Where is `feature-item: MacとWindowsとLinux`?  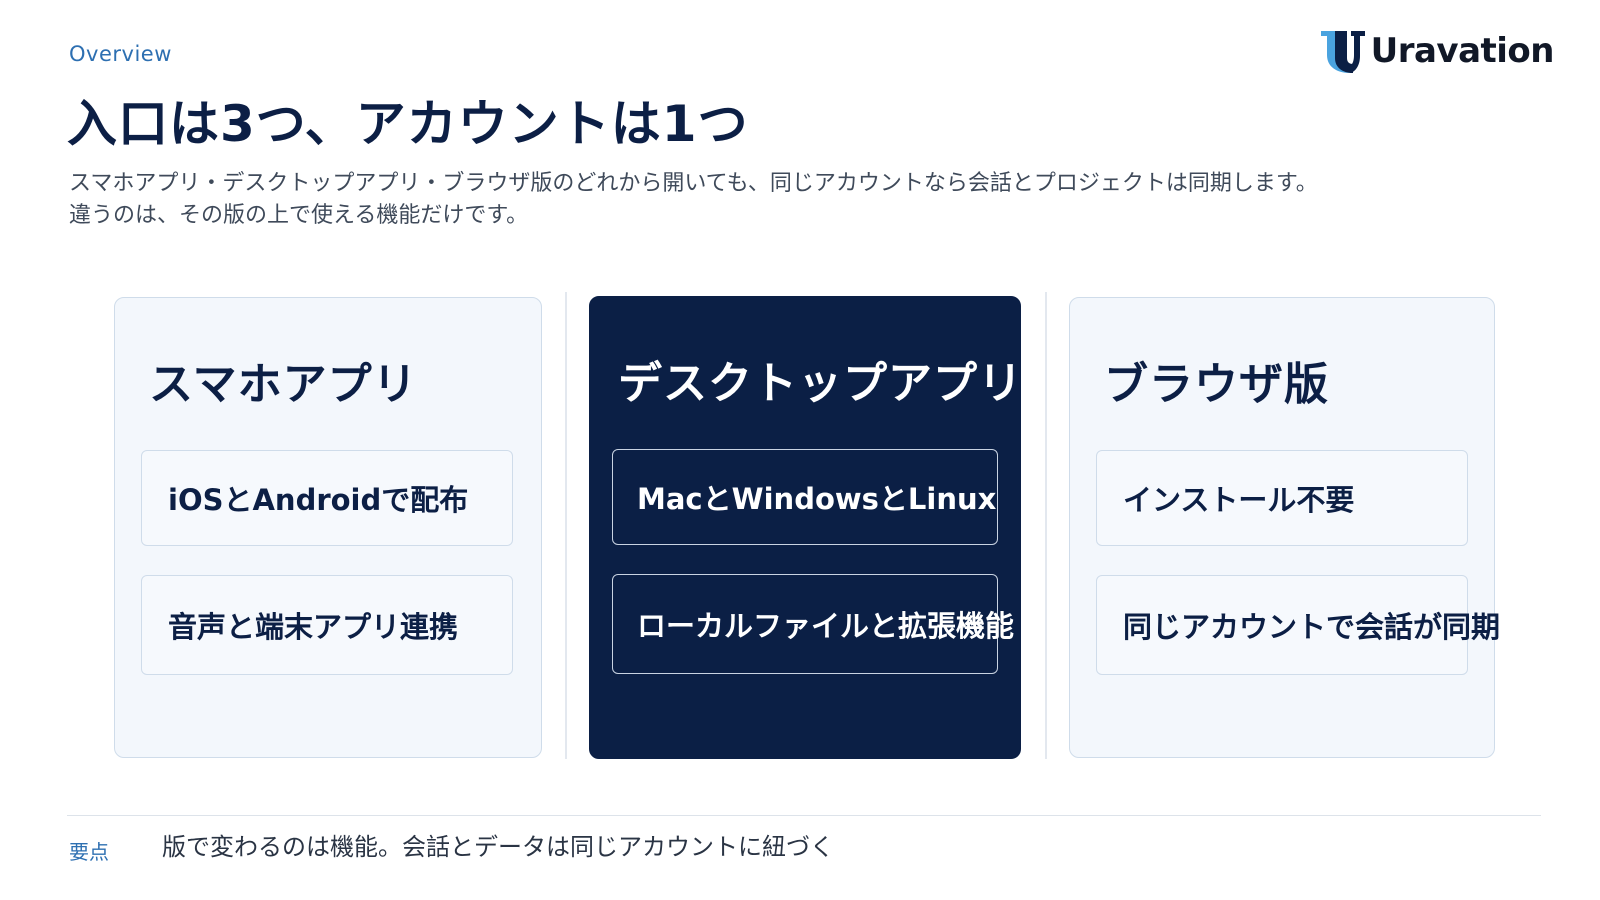 feature-item: MacとWindowsとLinux is located at coordinates (805, 497).